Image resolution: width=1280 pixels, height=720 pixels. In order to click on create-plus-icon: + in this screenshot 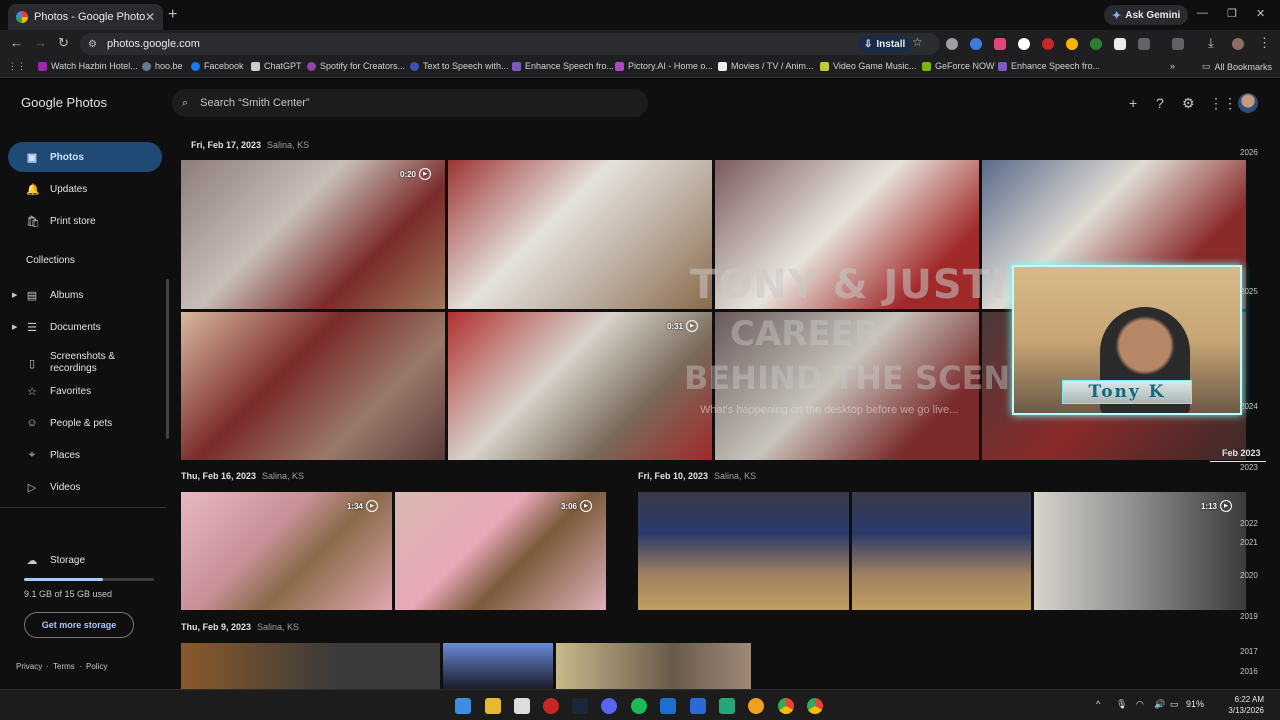, I will do `click(1133, 103)`.